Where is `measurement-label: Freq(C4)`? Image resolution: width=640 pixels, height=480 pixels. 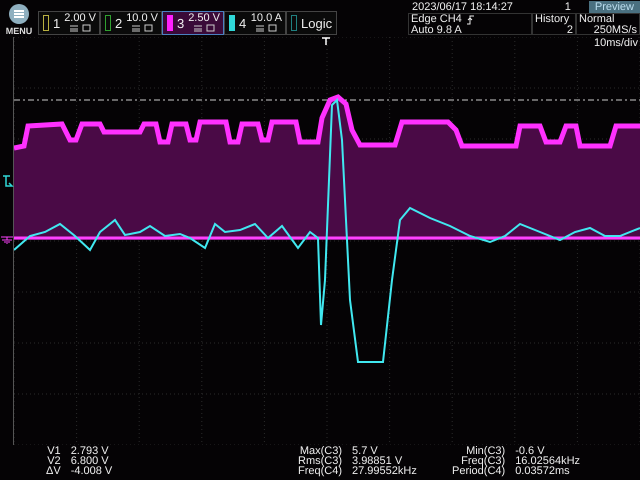 measurement-label: Freq(C4) is located at coordinates (320, 471).